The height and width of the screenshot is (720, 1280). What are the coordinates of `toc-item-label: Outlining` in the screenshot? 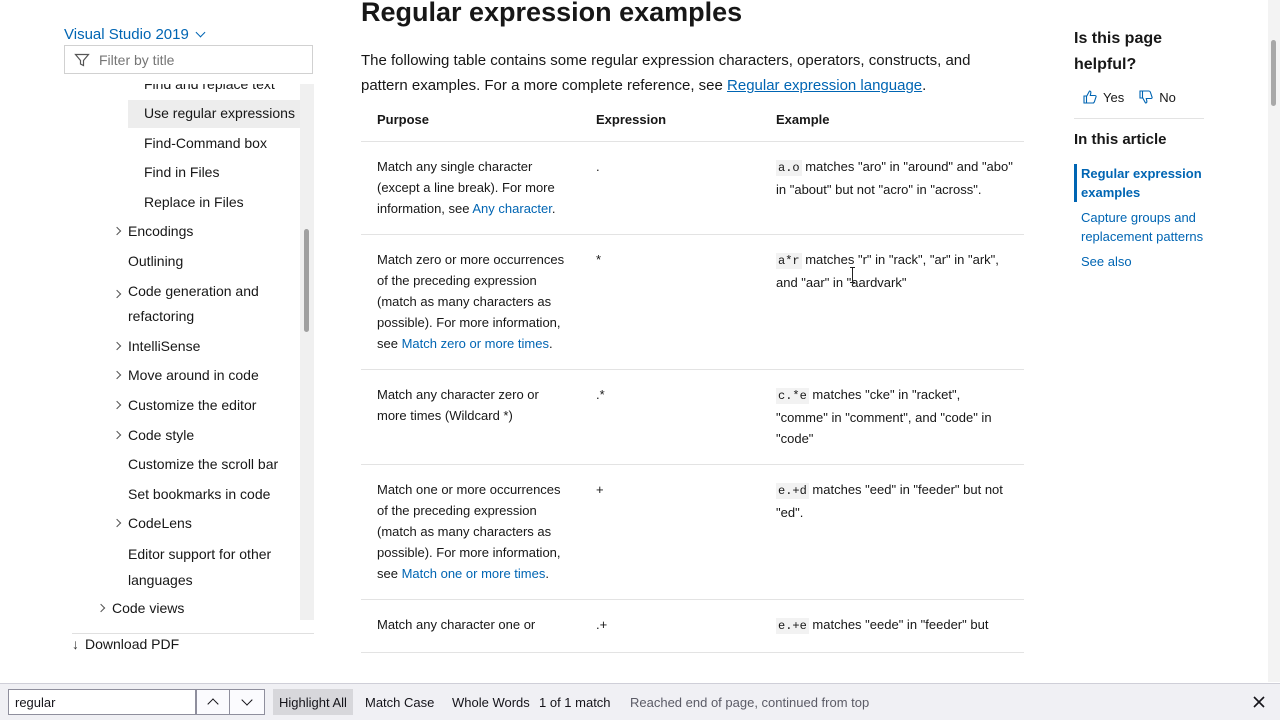 It's located at (156, 261).